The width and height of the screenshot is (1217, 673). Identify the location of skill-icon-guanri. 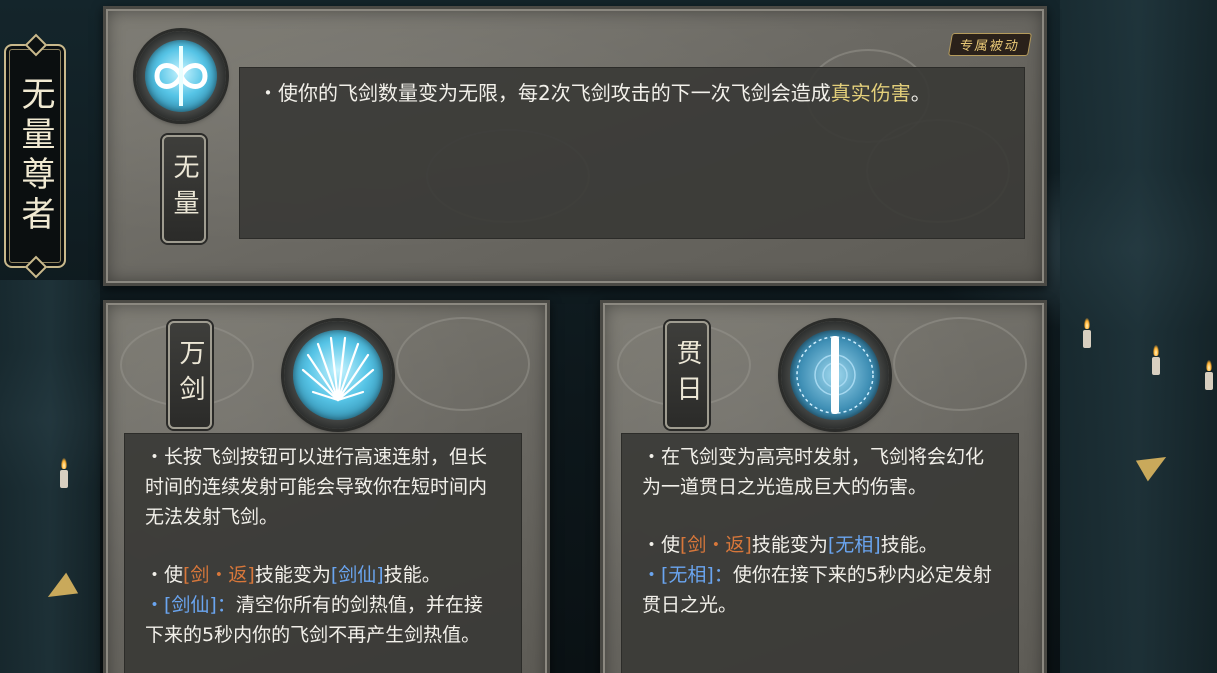
(835, 375).